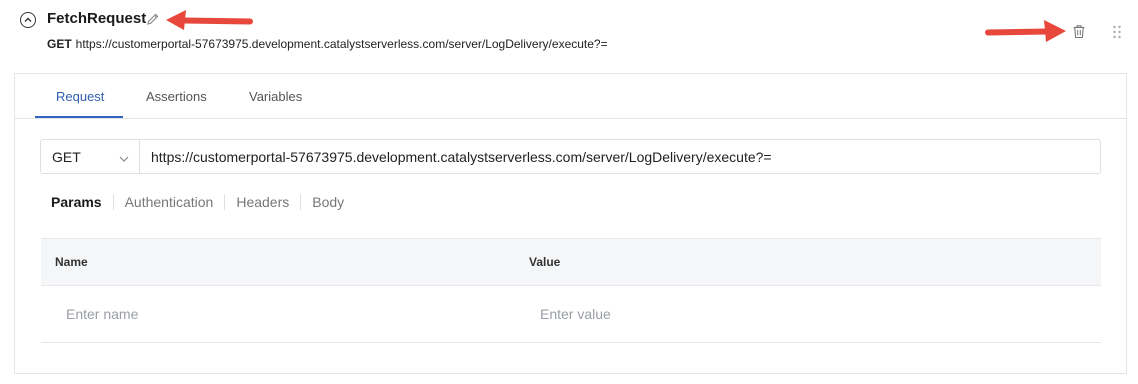  I want to click on pencil-icon, so click(153, 19).